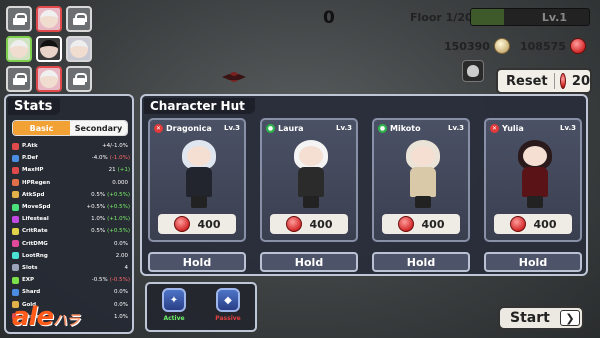  What do you see at coordinates (121, 292) in the screenshot?
I see `stat-value: 0.0%` at bounding box center [121, 292].